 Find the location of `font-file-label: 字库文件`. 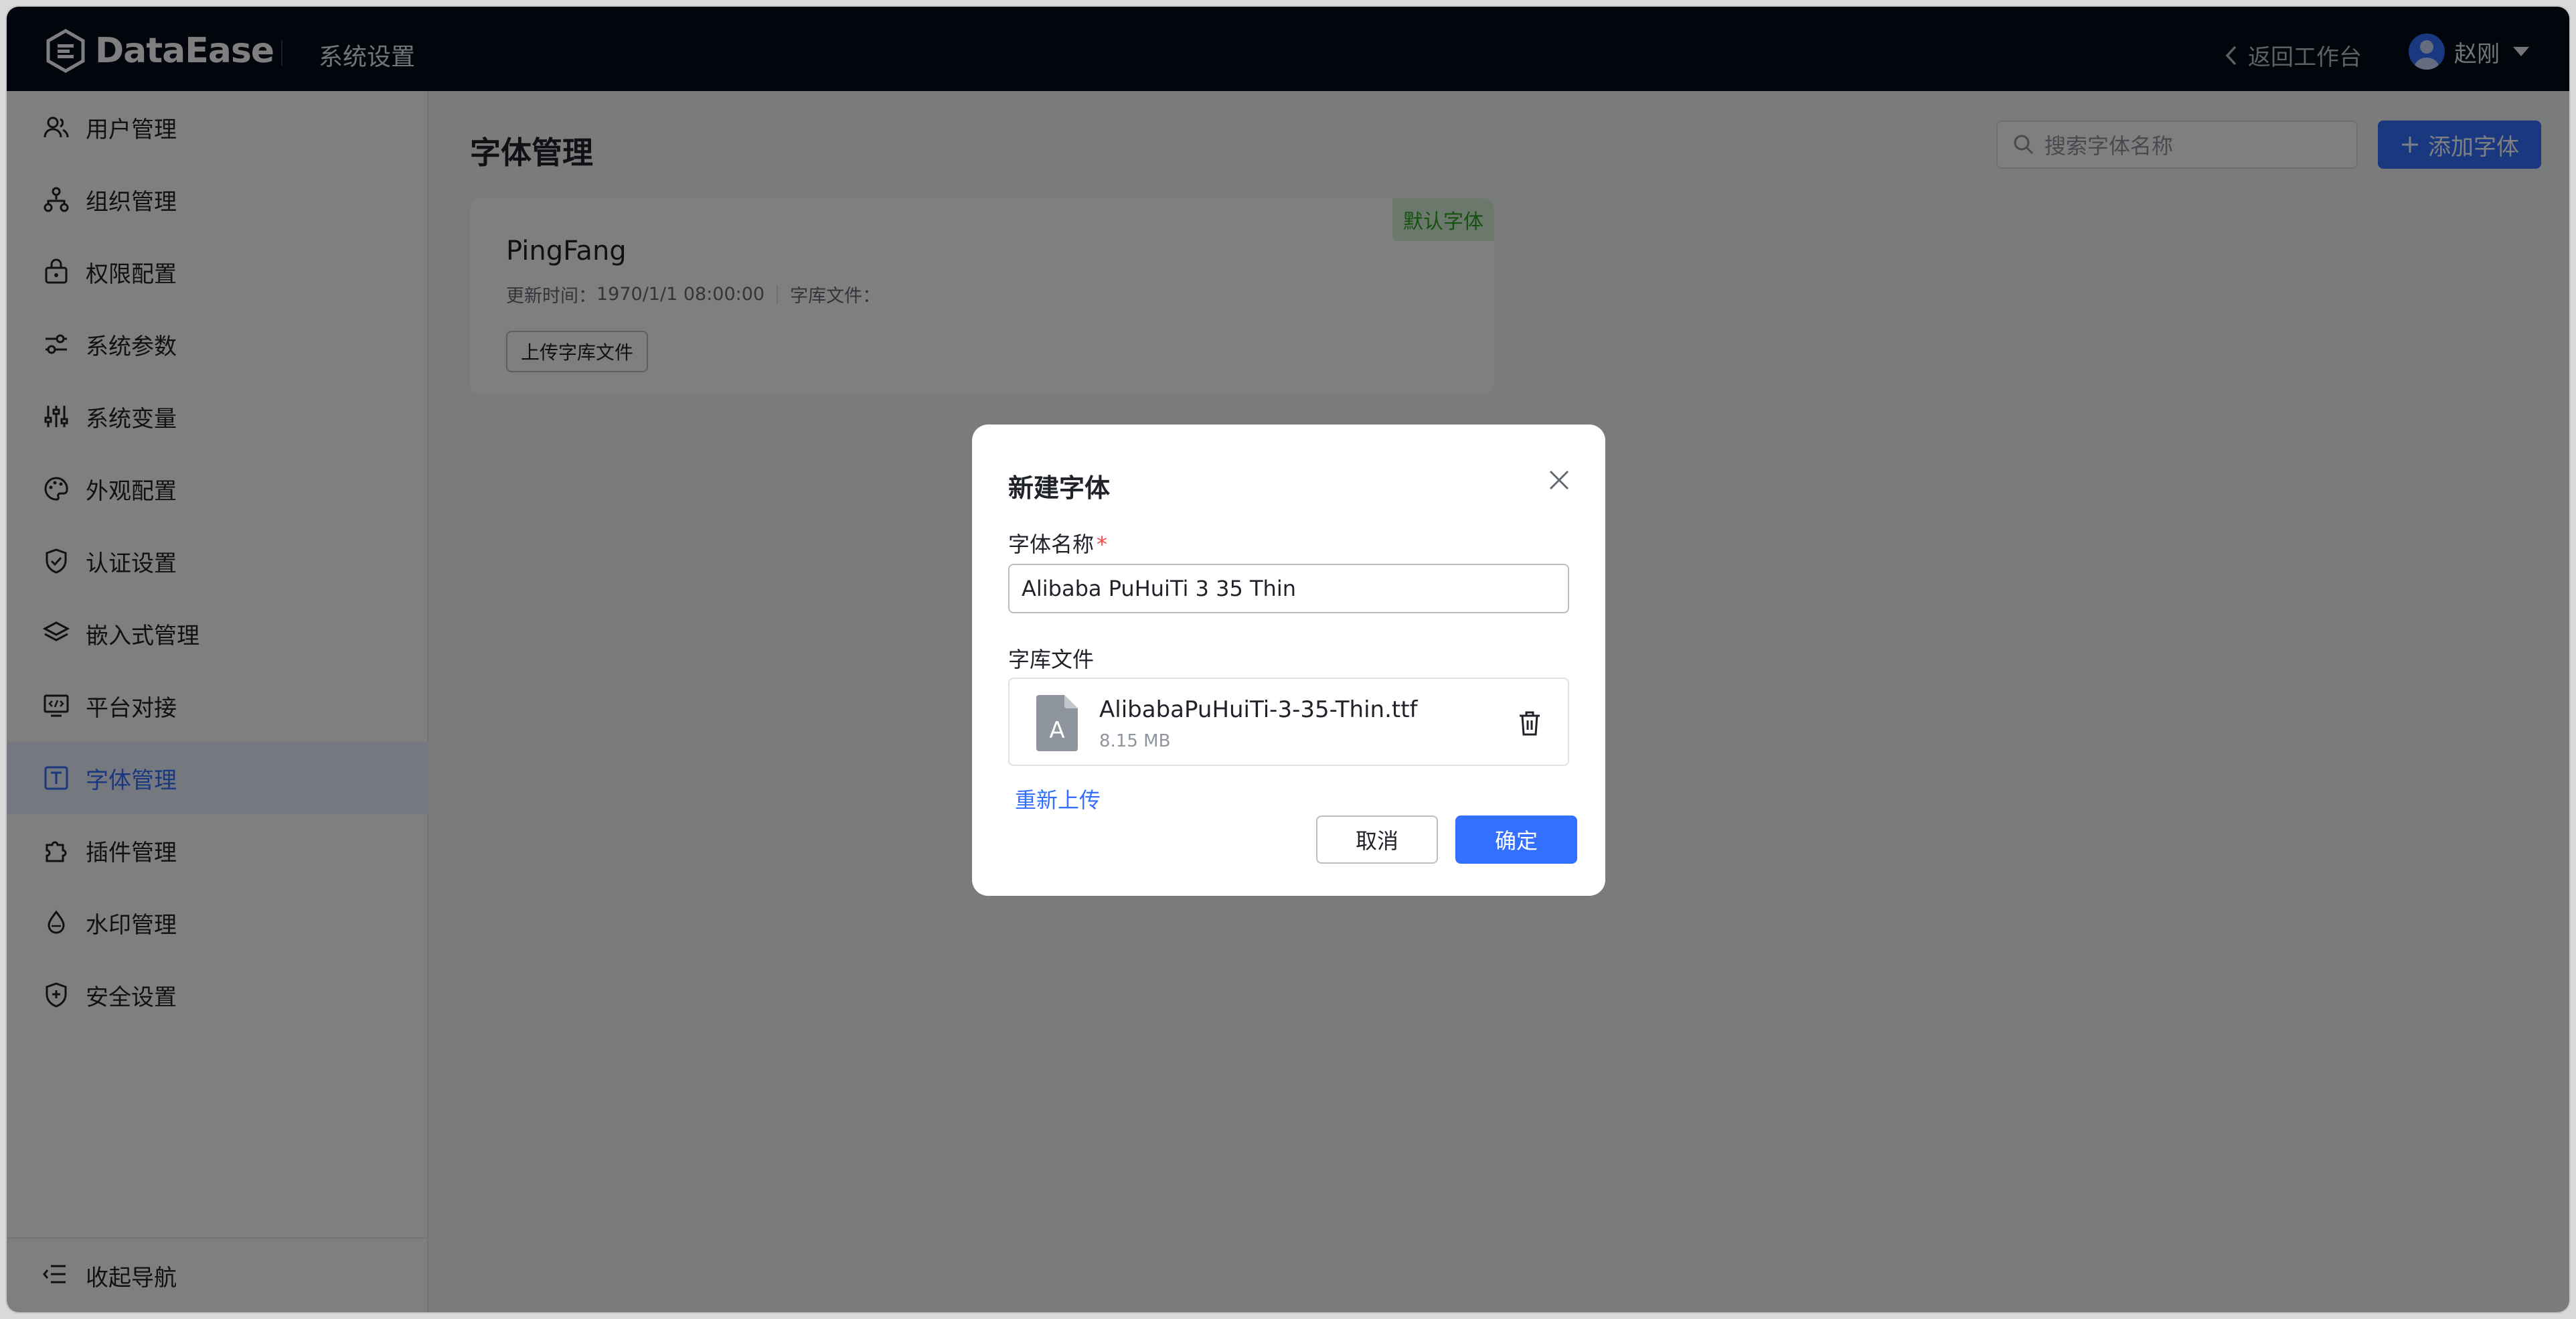

font-file-label: 字库文件 is located at coordinates (1052, 659).